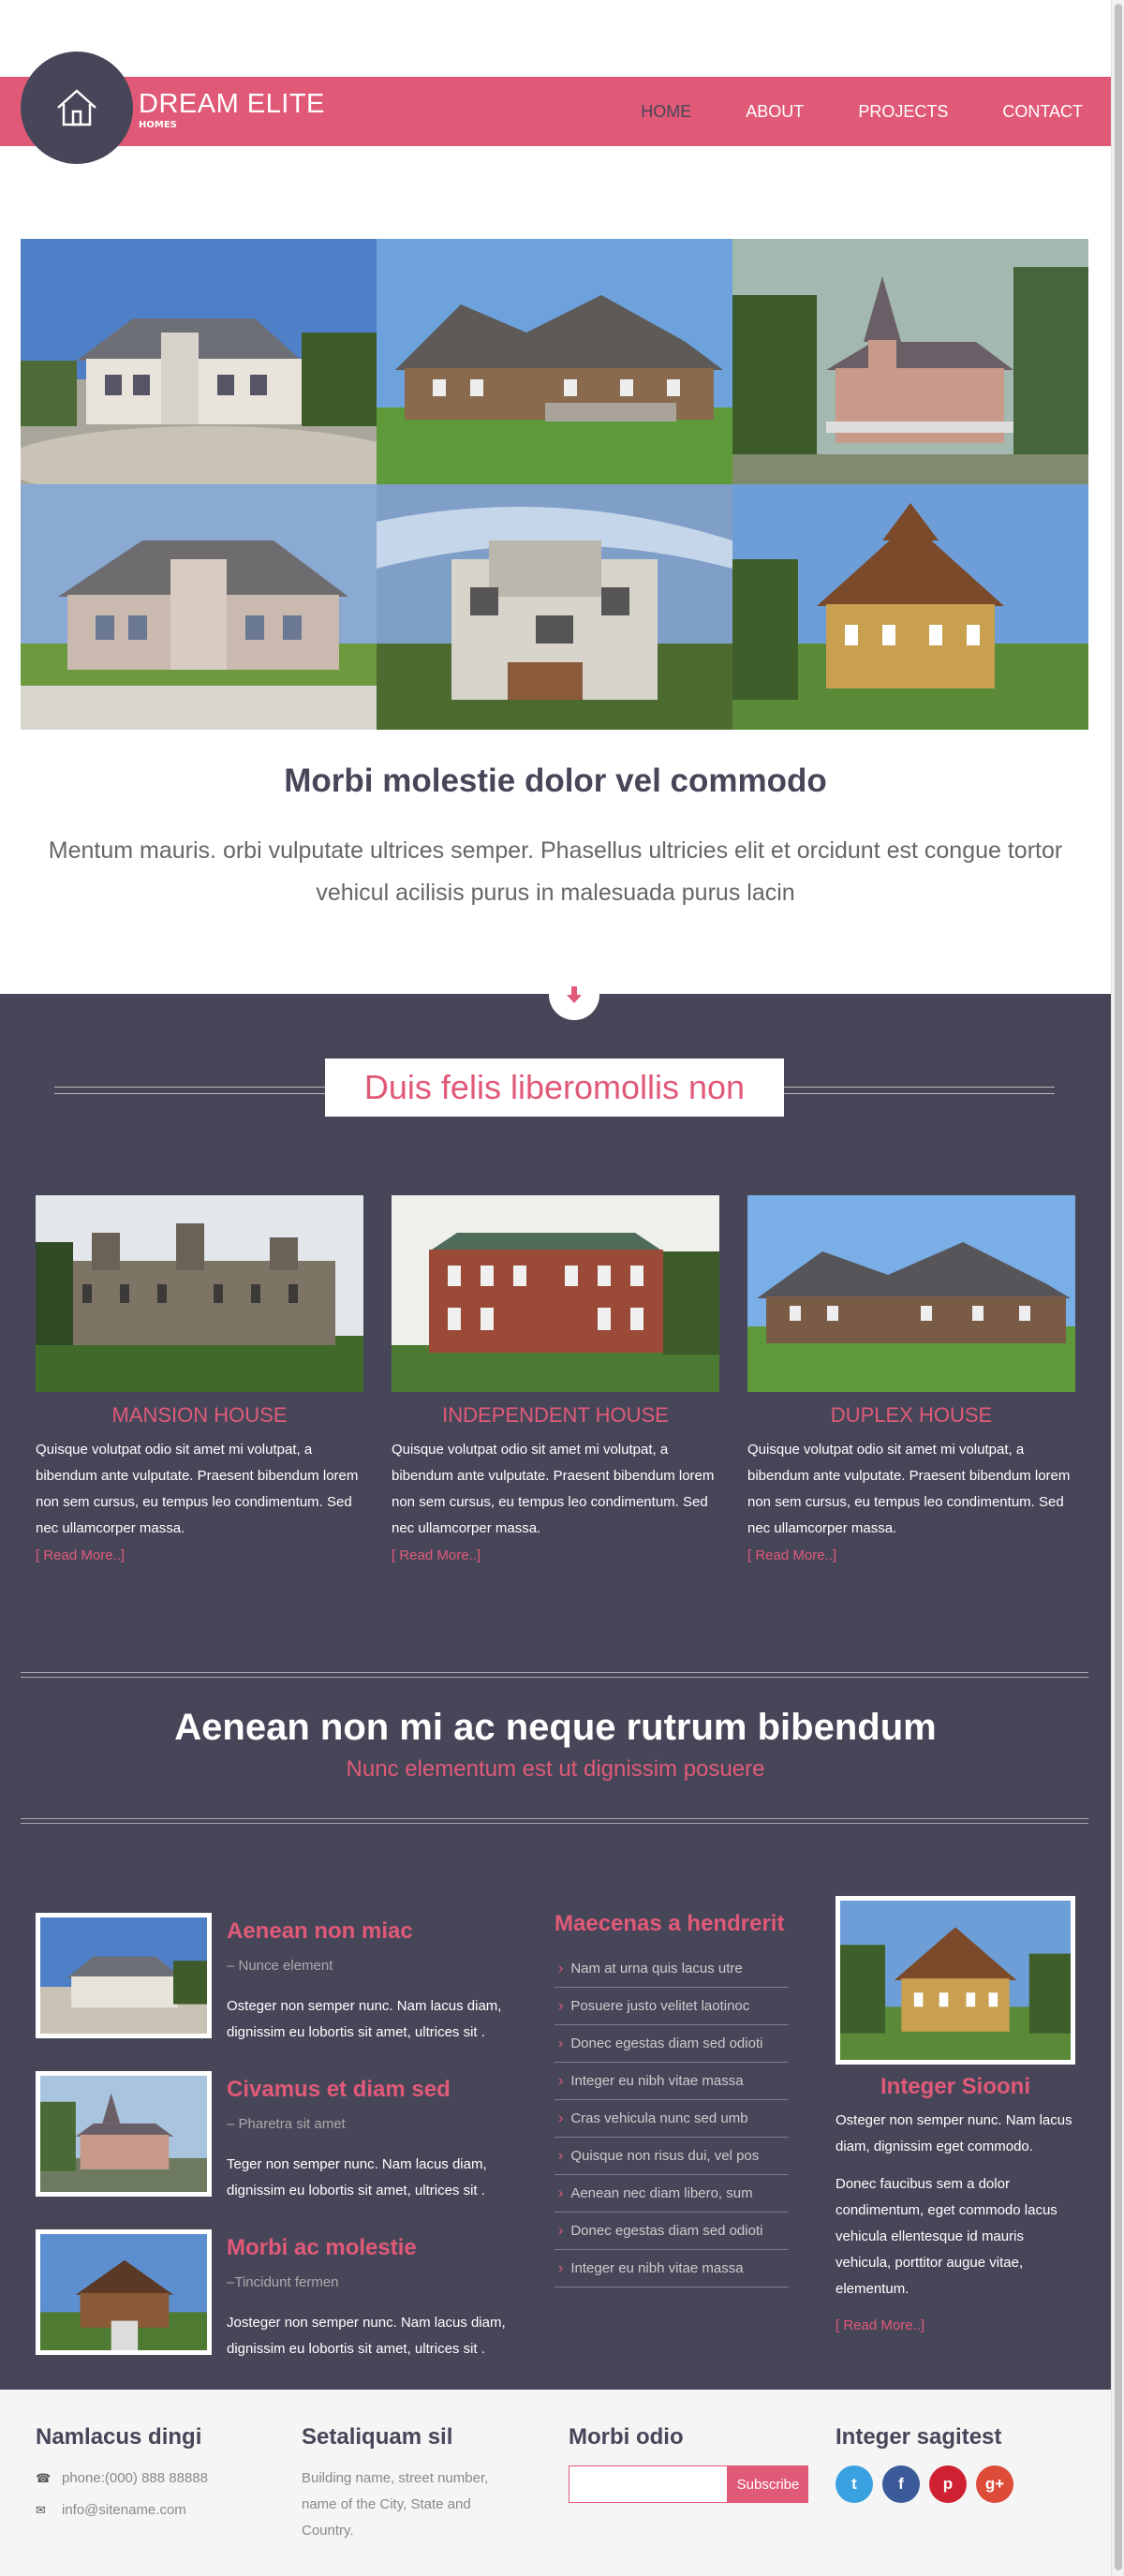 The image size is (1124, 2576). What do you see at coordinates (44, 2478) in the screenshot?
I see `phone-icon: ☎` at bounding box center [44, 2478].